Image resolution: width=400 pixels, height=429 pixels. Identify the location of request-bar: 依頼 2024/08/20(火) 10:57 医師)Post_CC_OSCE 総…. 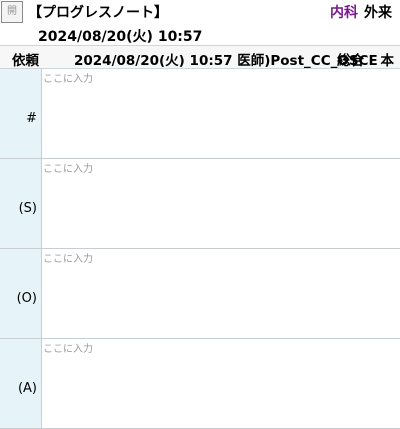
(200, 57).